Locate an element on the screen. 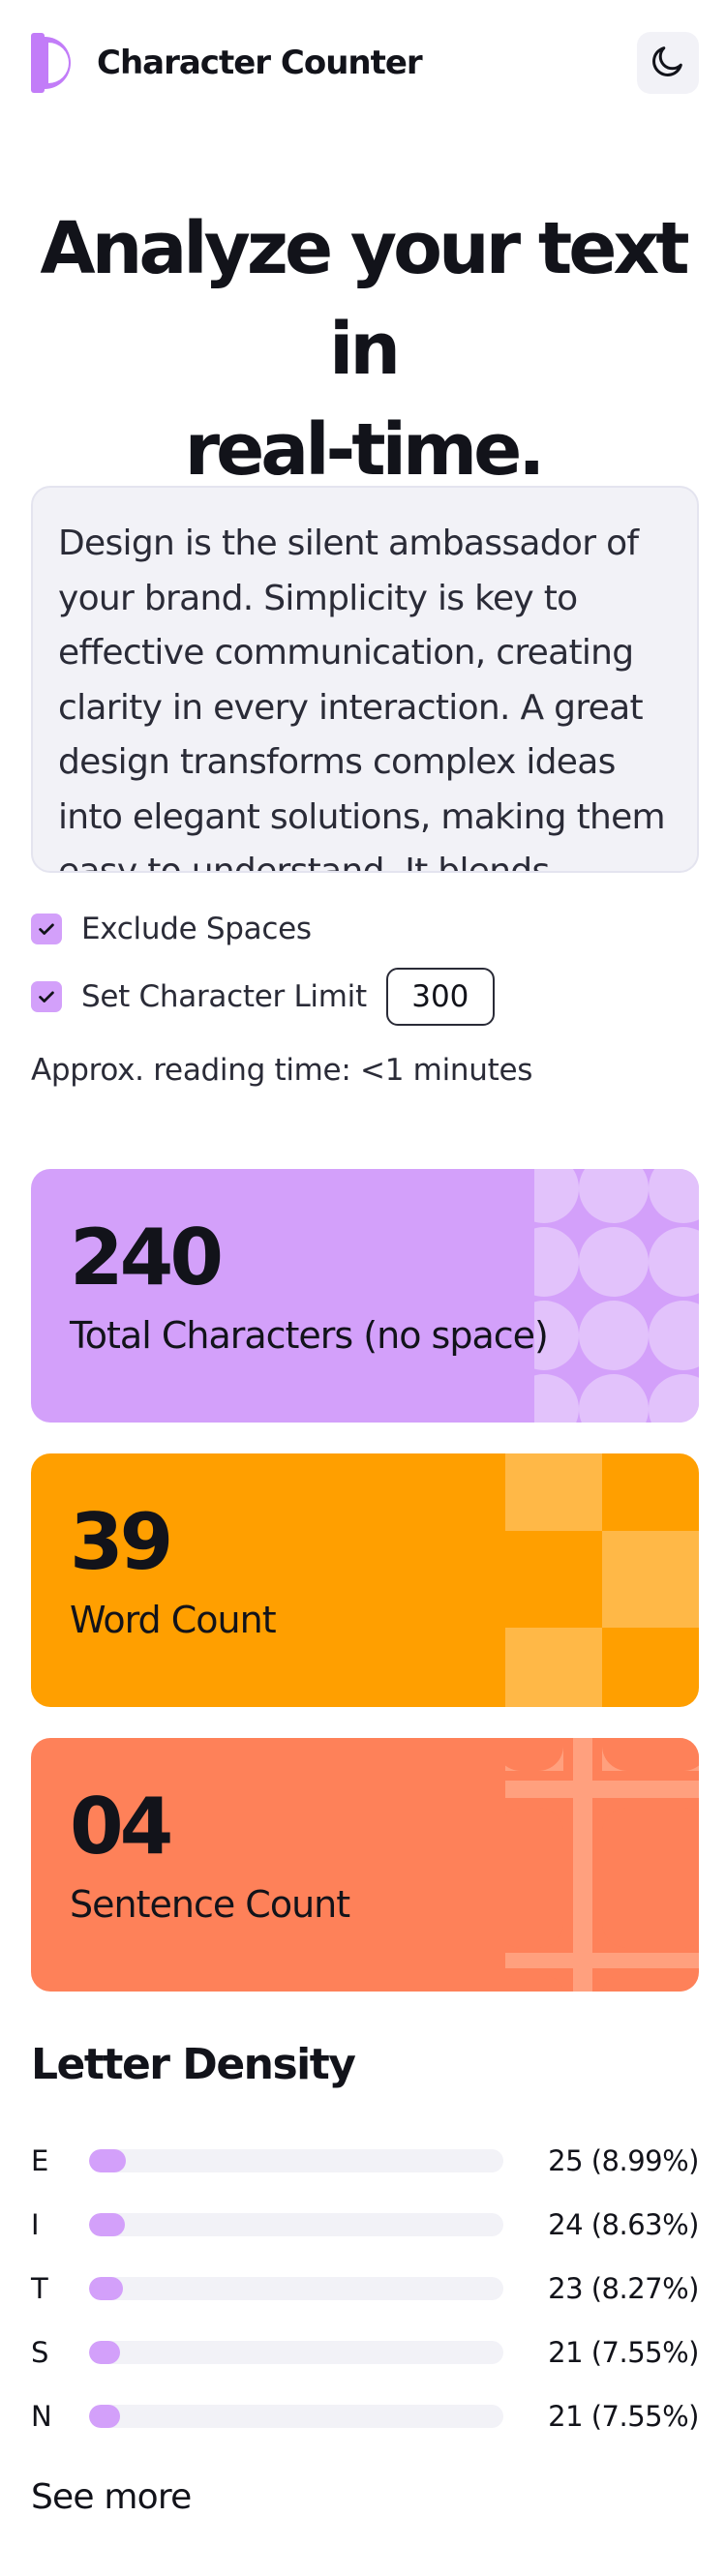 The width and height of the screenshot is (726, 2576). brand: Character Counter is located at coordinates (227, 63).